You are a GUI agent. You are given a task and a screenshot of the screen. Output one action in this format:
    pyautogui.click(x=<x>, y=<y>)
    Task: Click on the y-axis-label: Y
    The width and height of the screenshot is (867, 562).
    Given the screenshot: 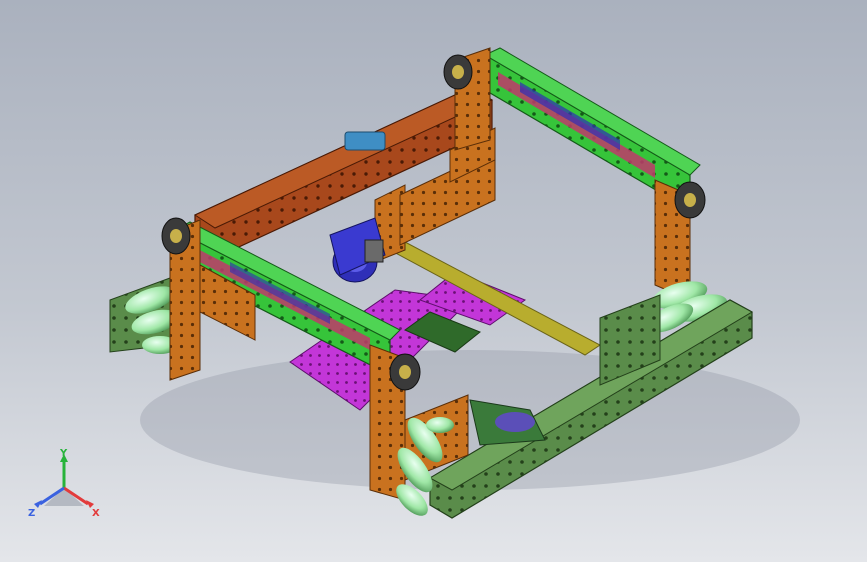 What is the action you would take?
    pyautogui.click(x=63, y=453)
    